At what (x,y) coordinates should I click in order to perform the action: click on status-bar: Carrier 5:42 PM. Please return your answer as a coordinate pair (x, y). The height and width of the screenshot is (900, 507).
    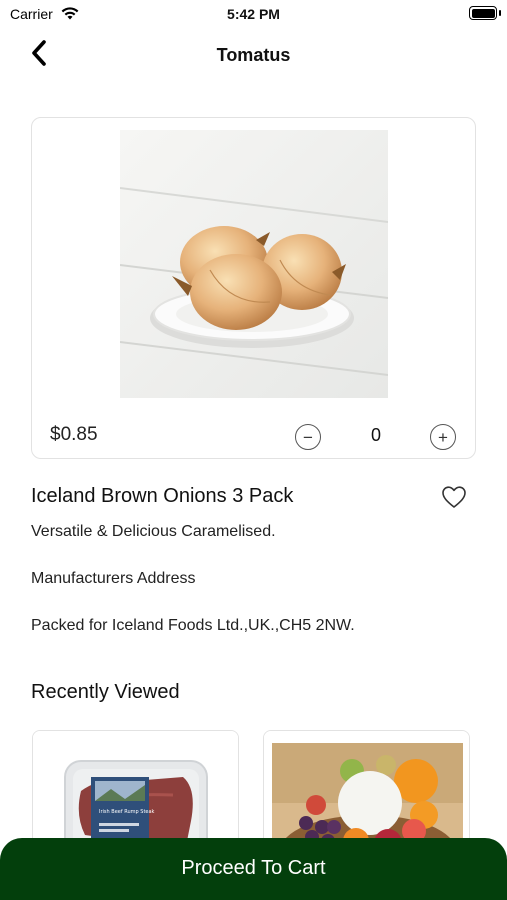
    Looking at the image, I should click on (253, 14).